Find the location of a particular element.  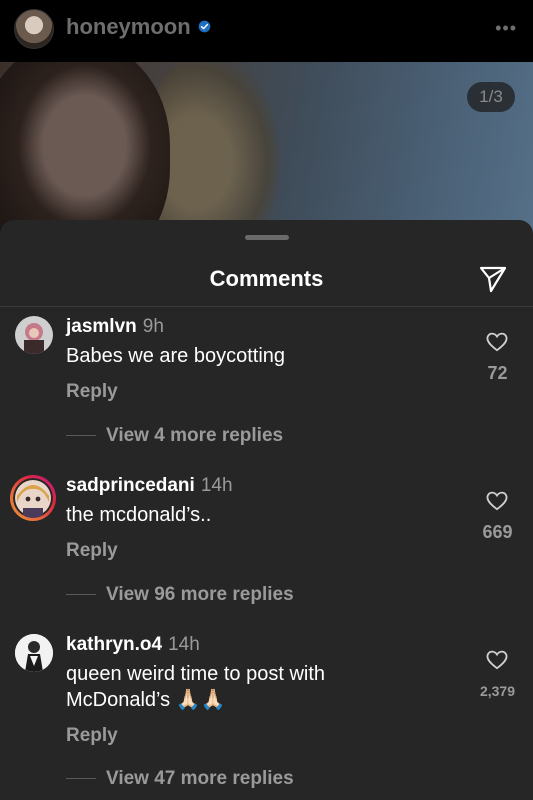

sheet-divider is located at coordinates (266, 306).